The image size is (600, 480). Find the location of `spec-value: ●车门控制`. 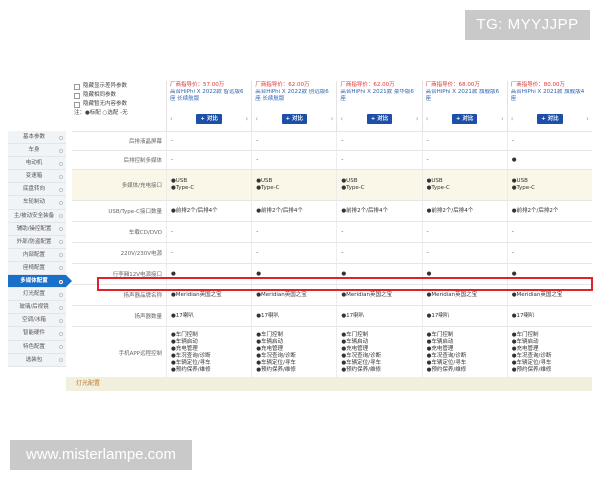

spec-value: ●车门控制 is located at coordinates (440, 334).